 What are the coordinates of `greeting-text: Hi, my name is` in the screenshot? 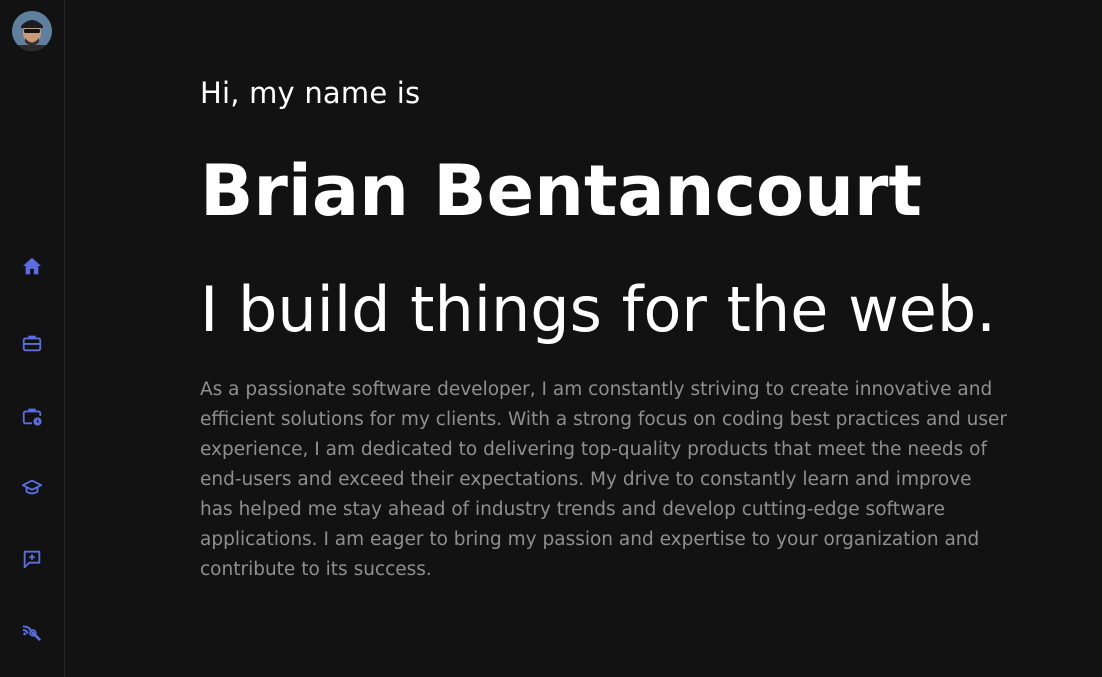 It's located at (310, 93).